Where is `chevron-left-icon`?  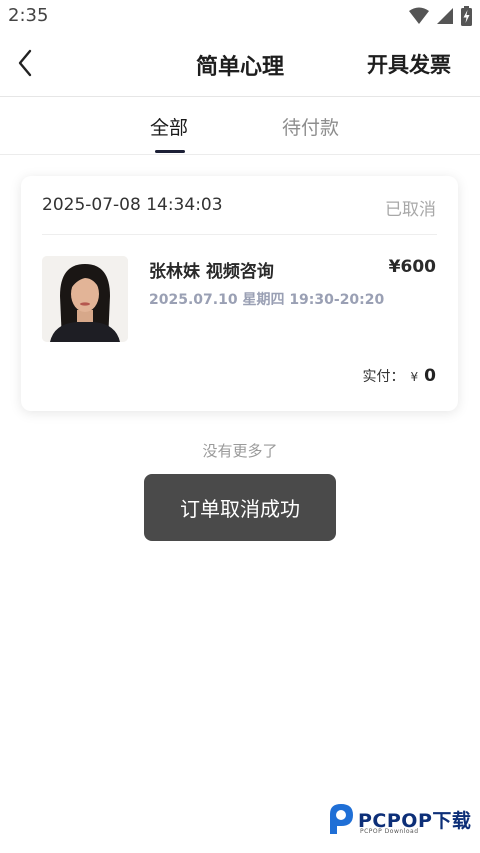
chevron-left-icon is located at coordinates (25, 65).